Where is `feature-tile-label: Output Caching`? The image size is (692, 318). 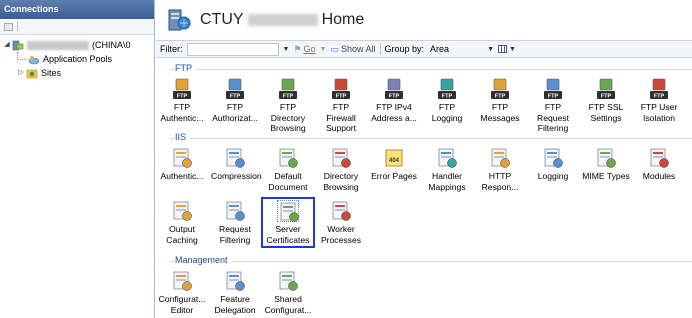 feature-tile-label: Output Caching is located at coordinates (182, 234).